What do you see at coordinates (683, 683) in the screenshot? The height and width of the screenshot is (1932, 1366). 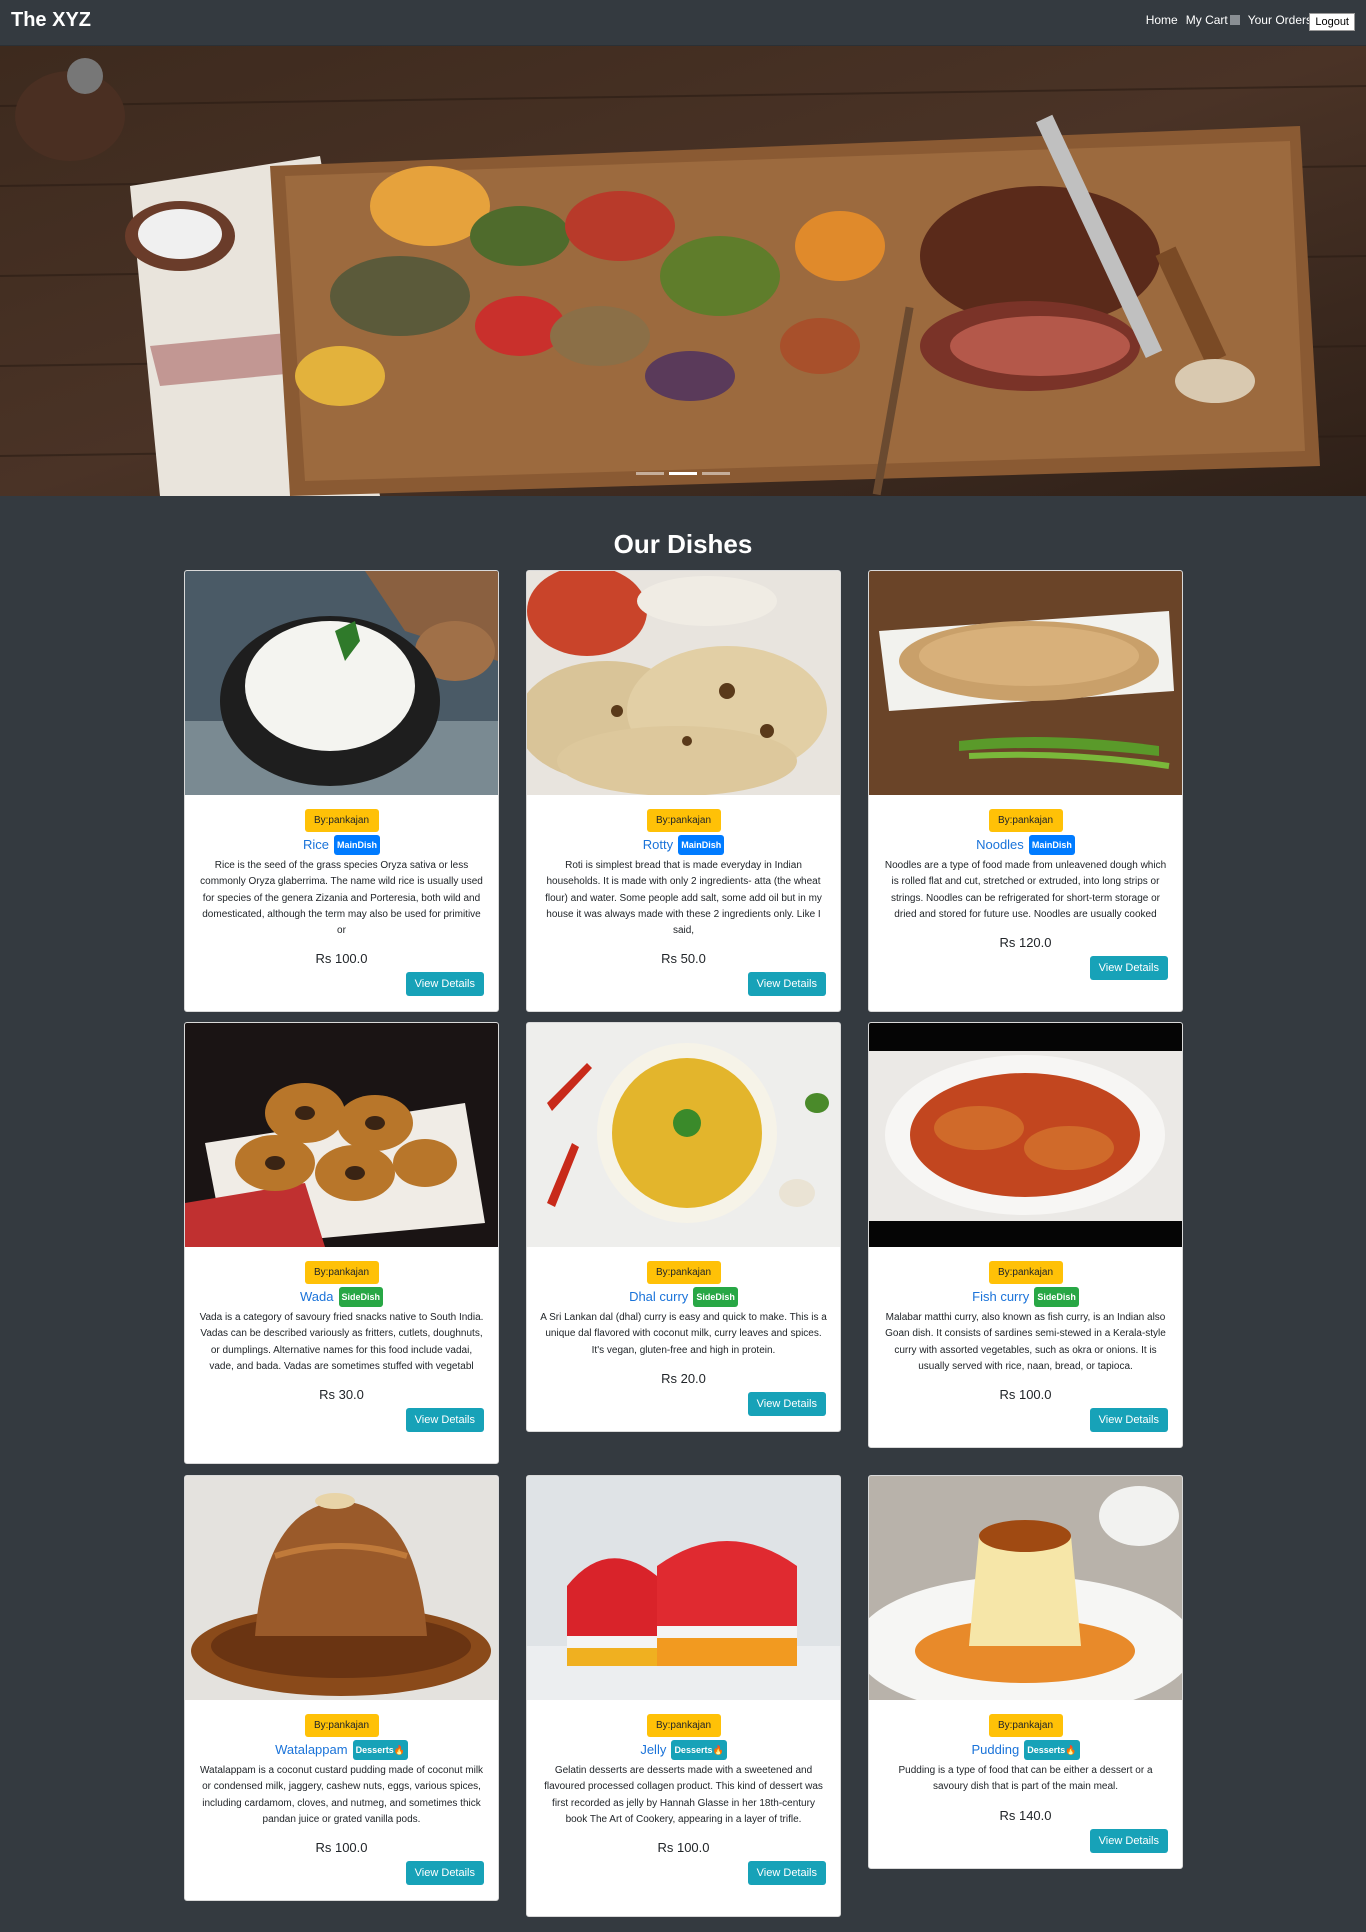 I see `dish-image-rotty` at bounding box center [683, 683].